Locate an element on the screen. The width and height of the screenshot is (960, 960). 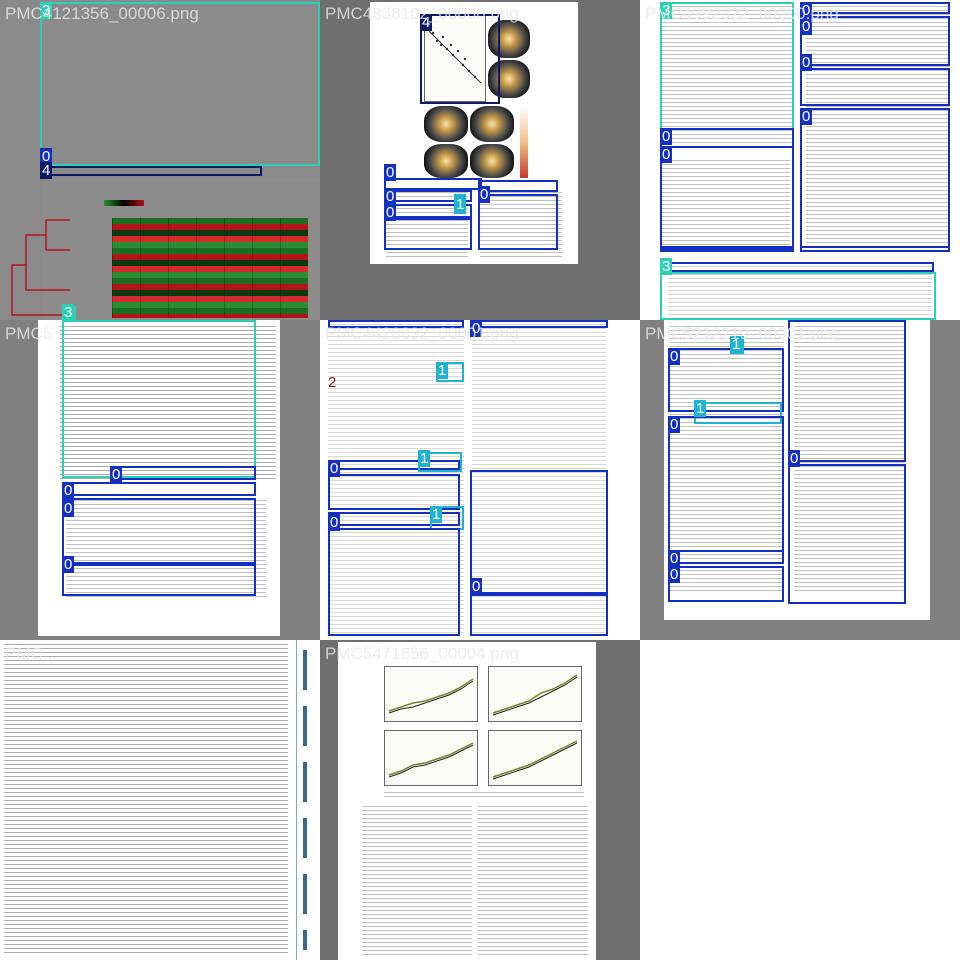
tile-title: PMC4992322_00000.png is located at coordinates (742, 13).